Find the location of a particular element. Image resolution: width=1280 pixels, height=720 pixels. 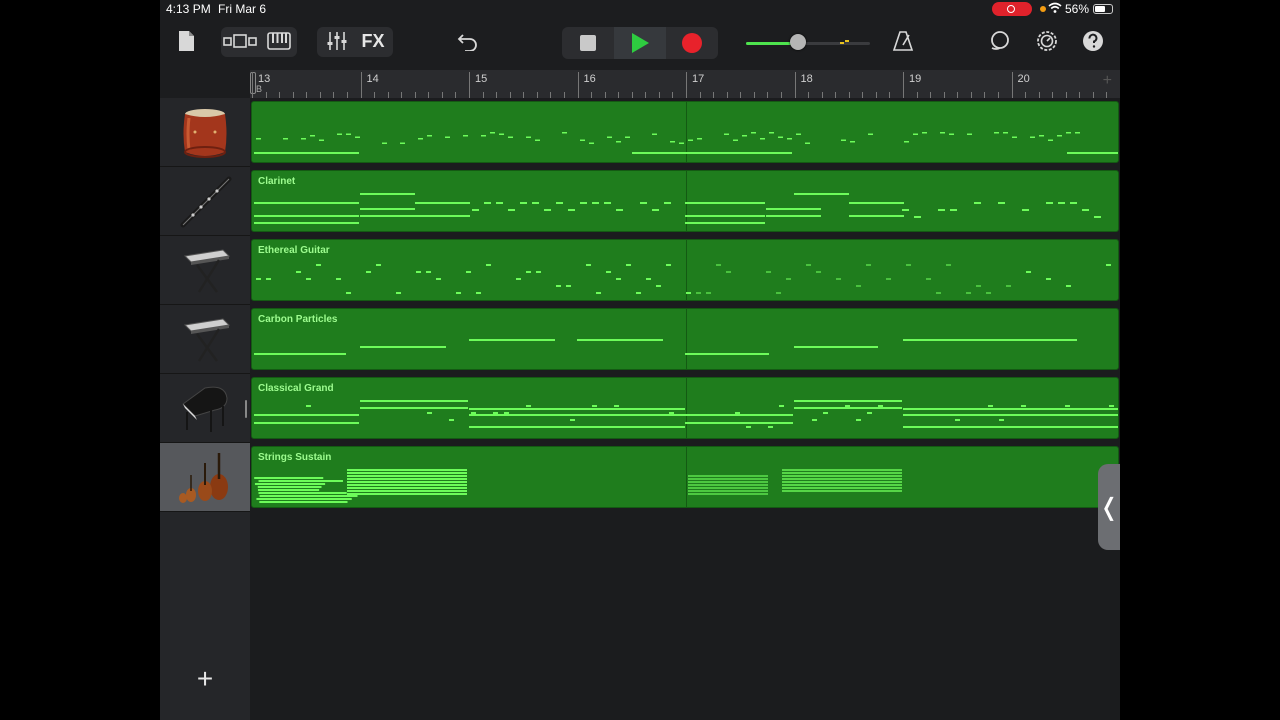

metronome-button is located at coordinates (903, 41).